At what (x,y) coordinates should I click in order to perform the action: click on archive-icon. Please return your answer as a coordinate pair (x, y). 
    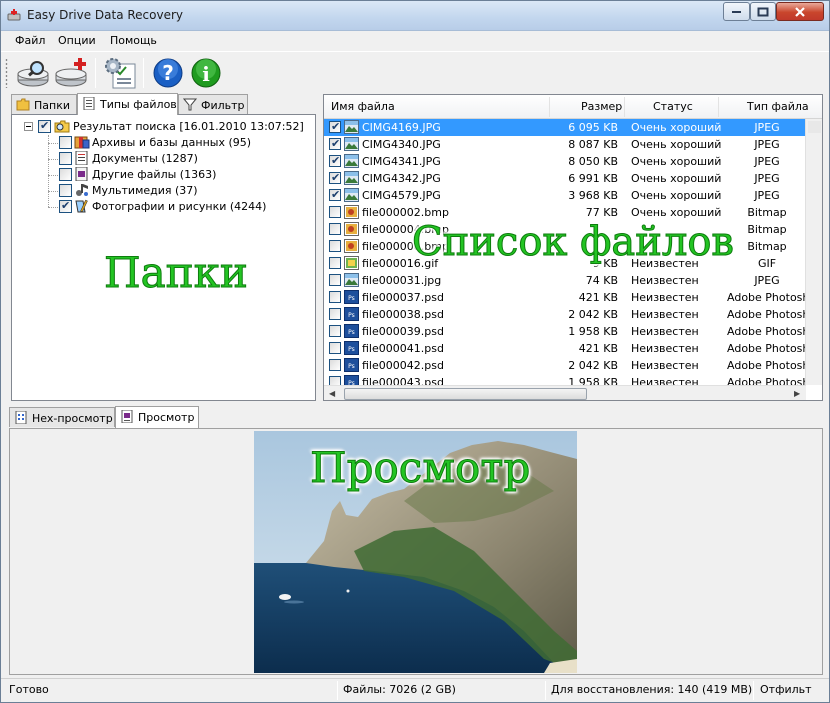
    Looking at the image, I should click on (82, 142).